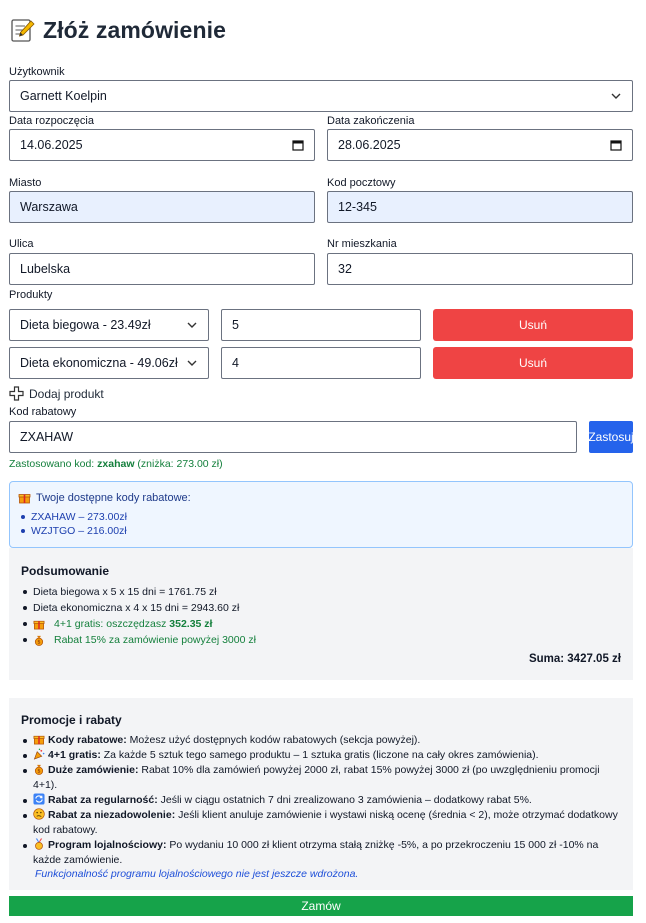  I want to click on street-value: Lubelska, so click(45, 269).